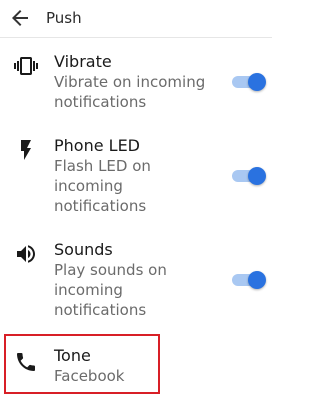 The image size is (320, 400). What do you see at coordinates (26, 66) in the screenshot?
I see `vibrate-icon` at bounding box center [26, 66].